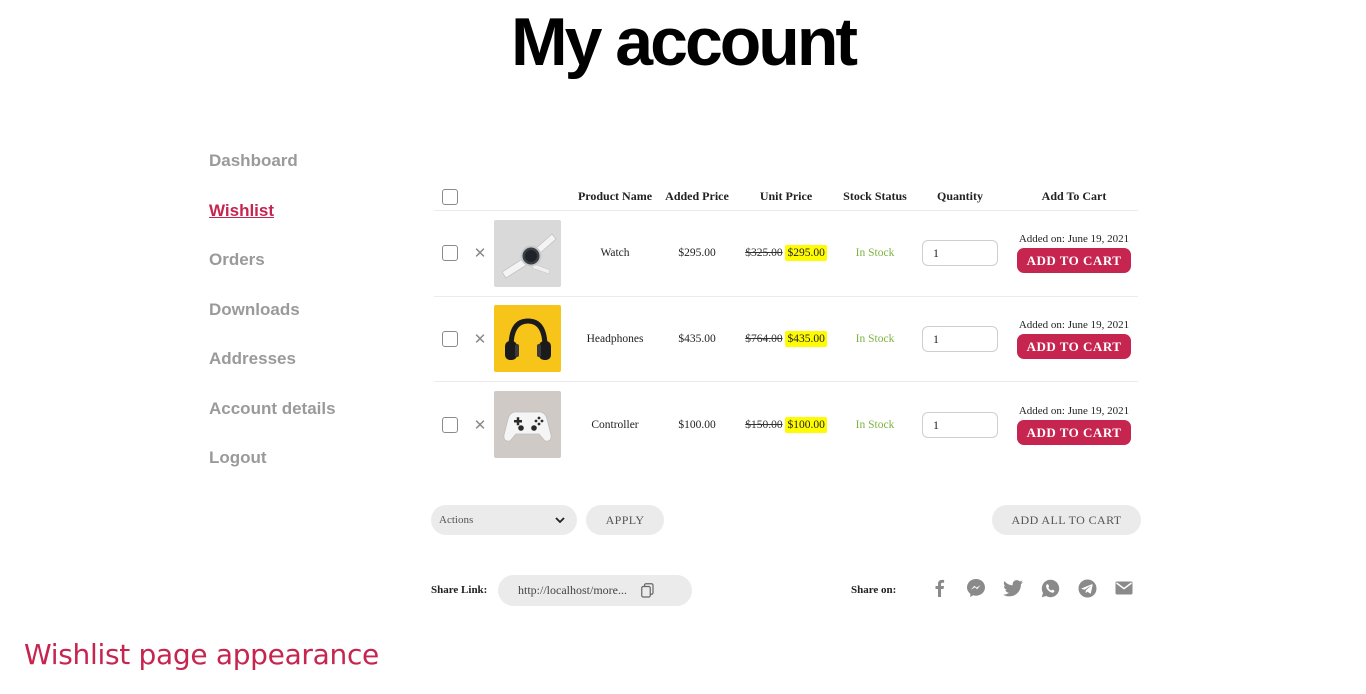 The height and width of the screenshot is (694, 1366). I want to click on added-price: $100.00, so click(697, 424).